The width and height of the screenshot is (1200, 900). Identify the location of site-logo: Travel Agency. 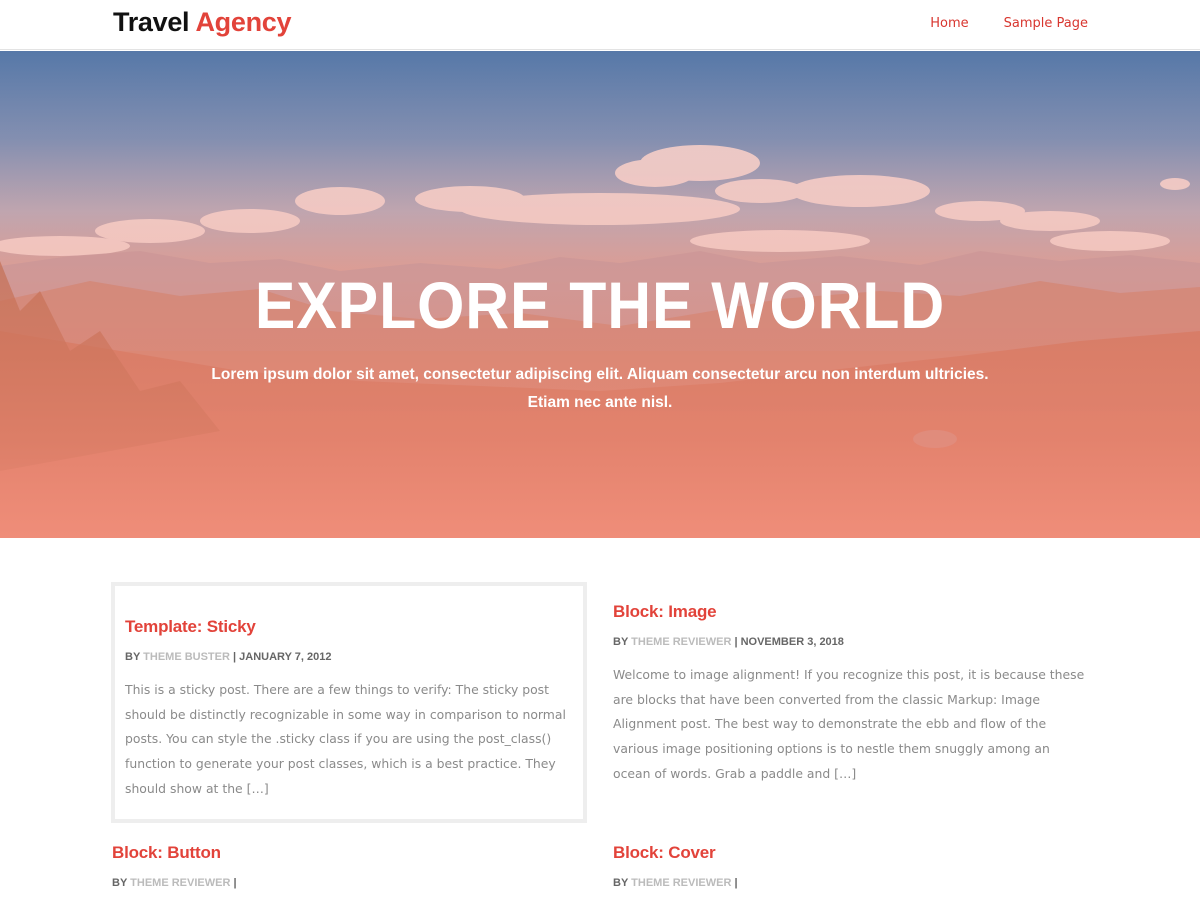
(202, 22).